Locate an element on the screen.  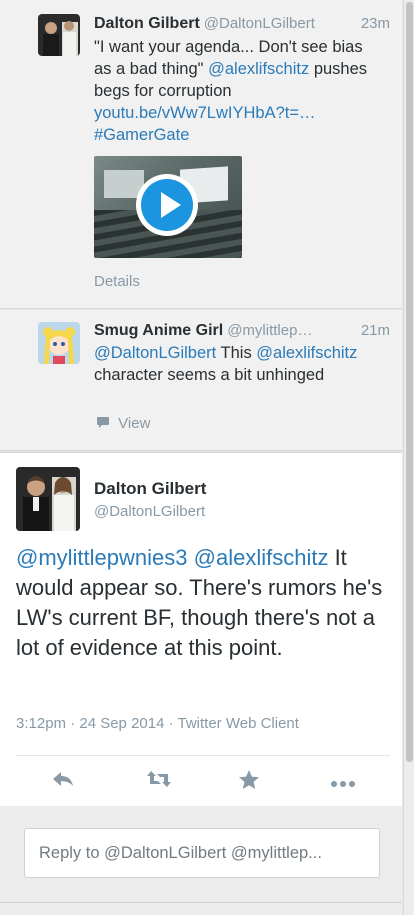
tweet-time: 23m is located at coordinates (375, 24).